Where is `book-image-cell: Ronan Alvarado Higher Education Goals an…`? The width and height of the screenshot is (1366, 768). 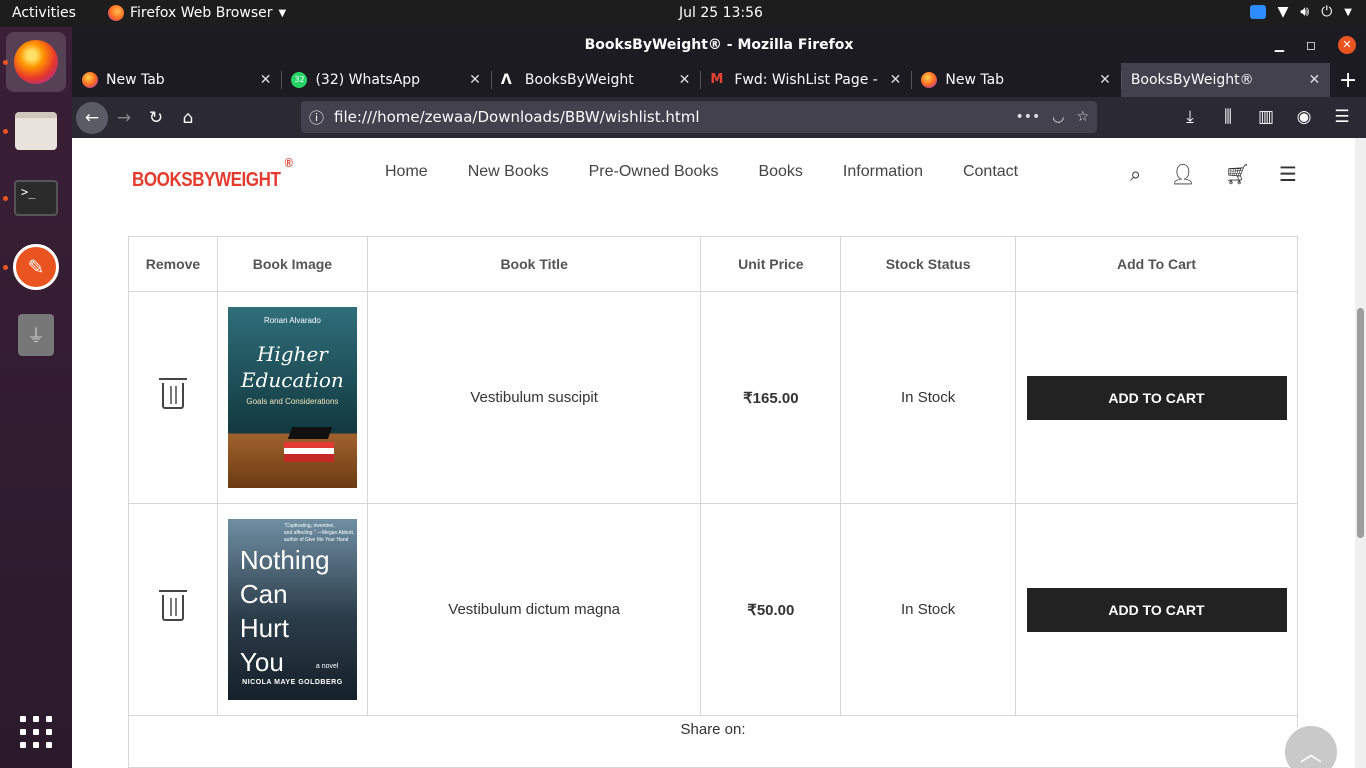
book-image-cell: Ronan Alvarado Higher Education Goals an… is located at coordinates (292, 397).